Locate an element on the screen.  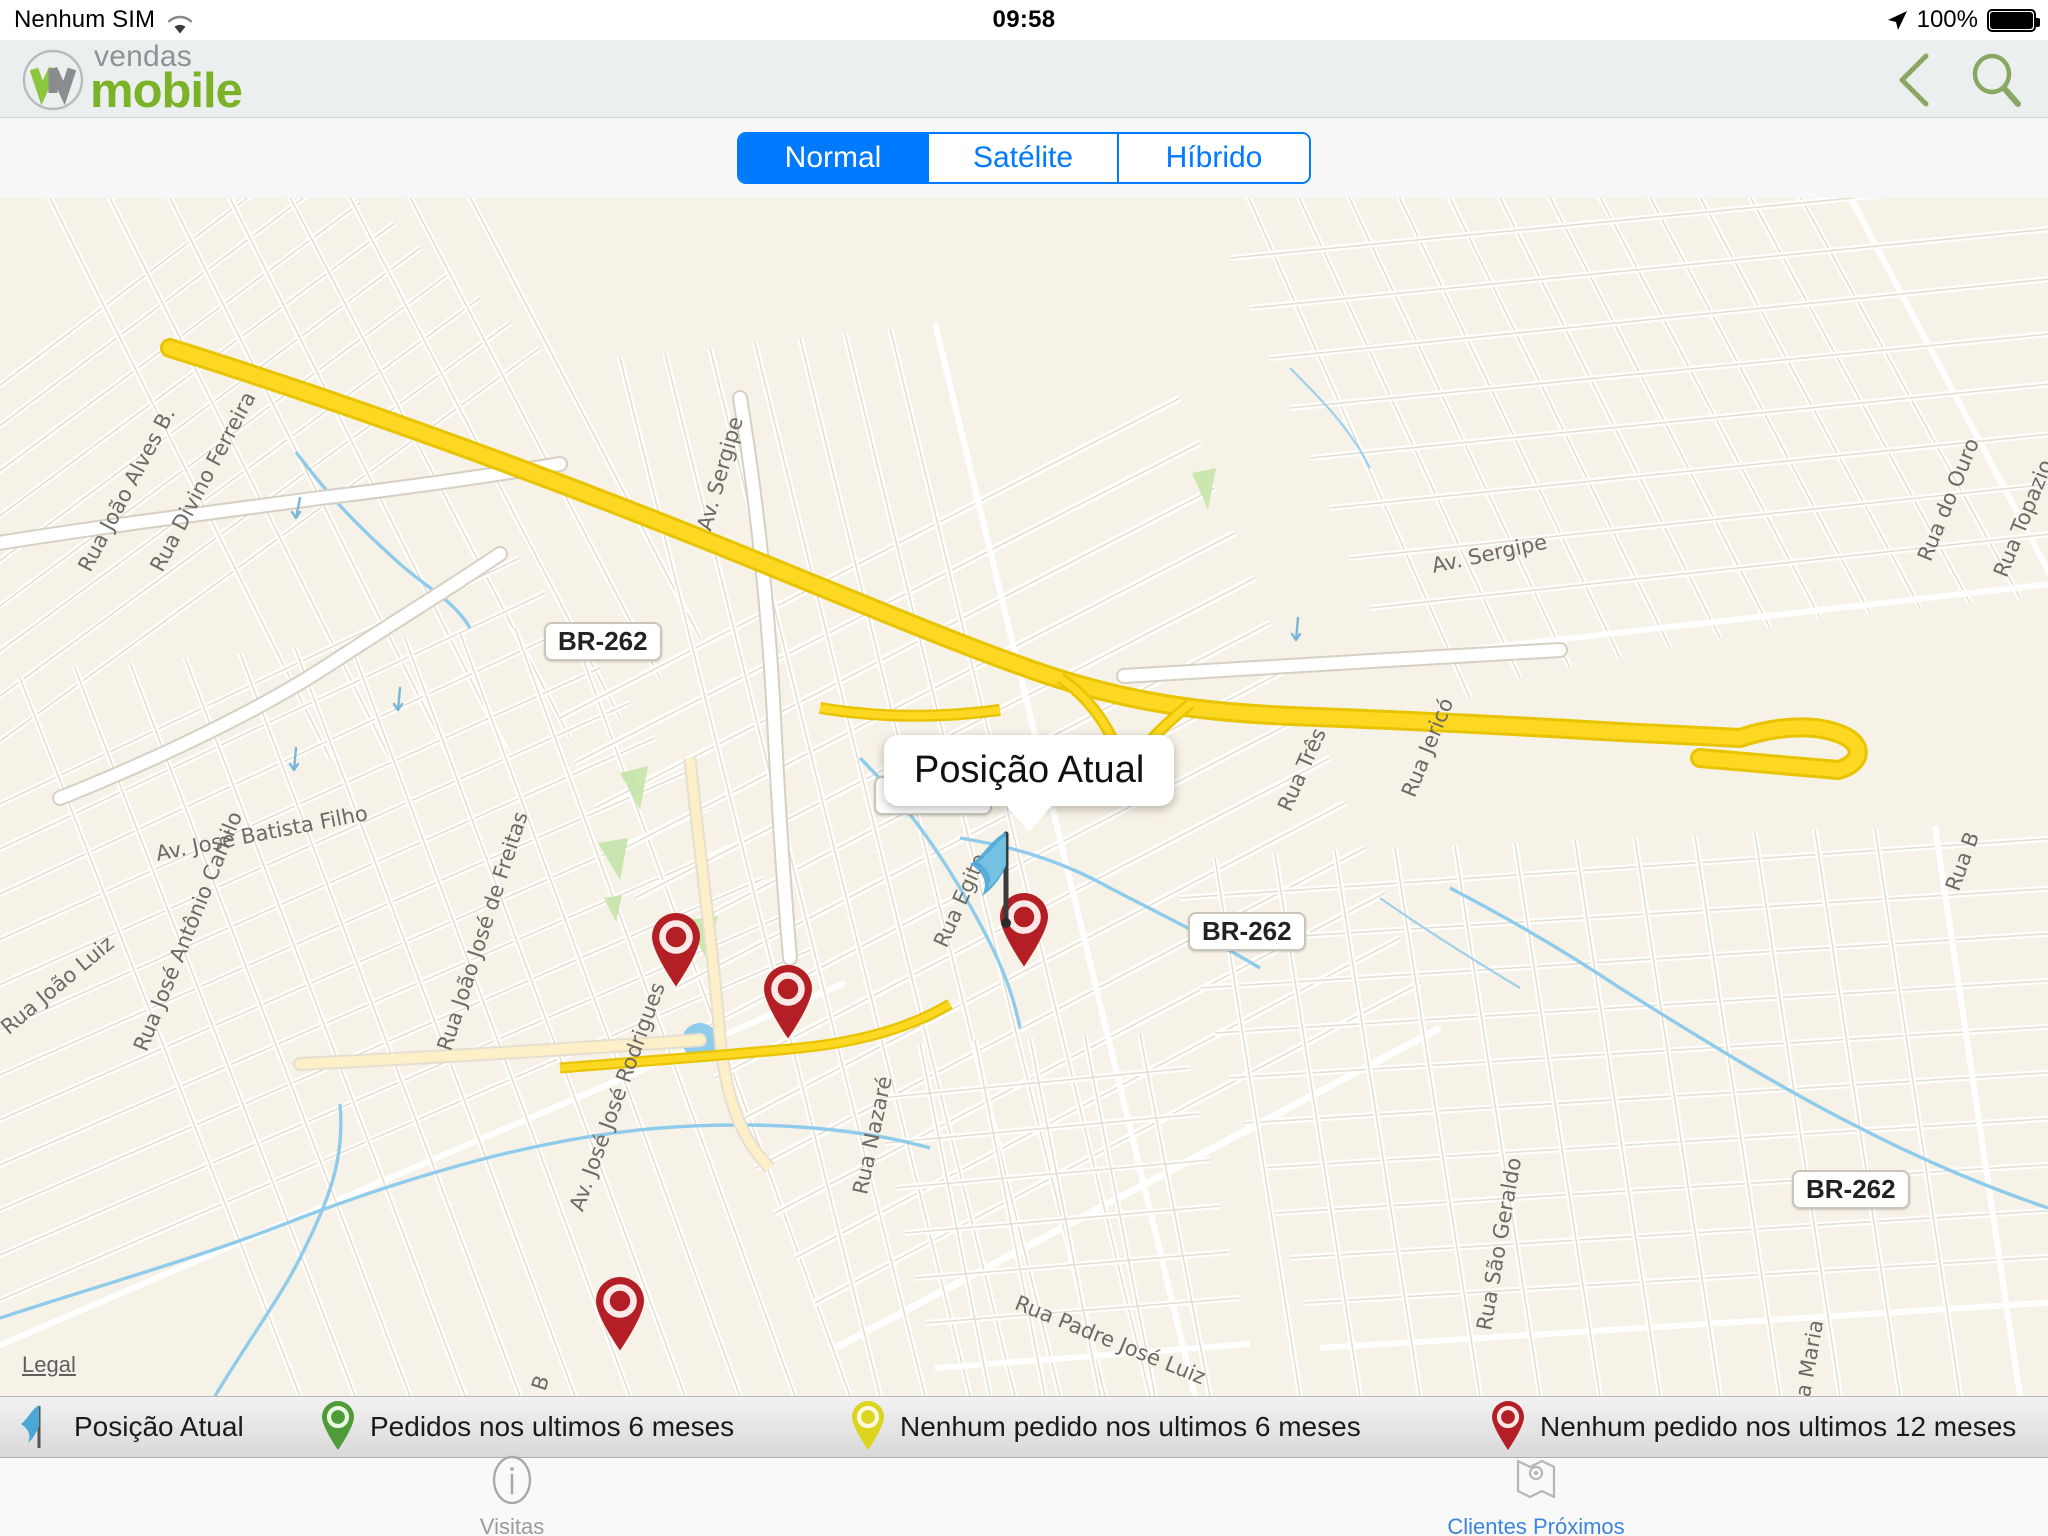
battery-full-icon is located at coordinates (2013, 20).